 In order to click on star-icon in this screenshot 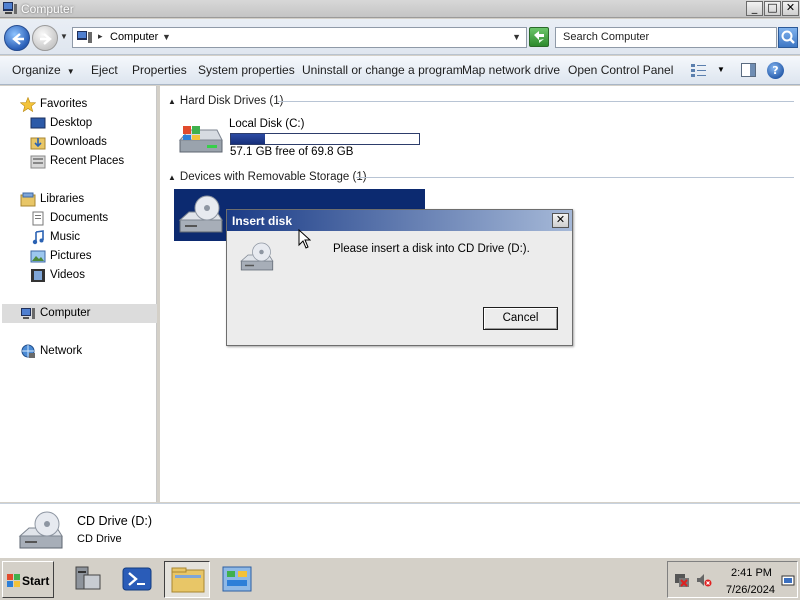, I will do `click(28, 104)`.